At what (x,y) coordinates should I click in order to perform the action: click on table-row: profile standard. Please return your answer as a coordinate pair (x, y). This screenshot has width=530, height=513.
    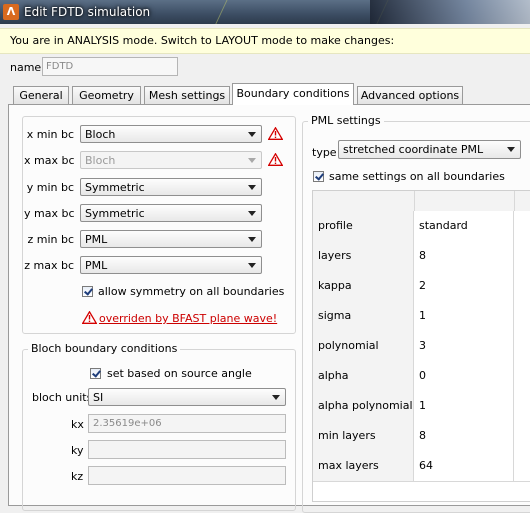
    Looking at the image, I should click on (421, 226).